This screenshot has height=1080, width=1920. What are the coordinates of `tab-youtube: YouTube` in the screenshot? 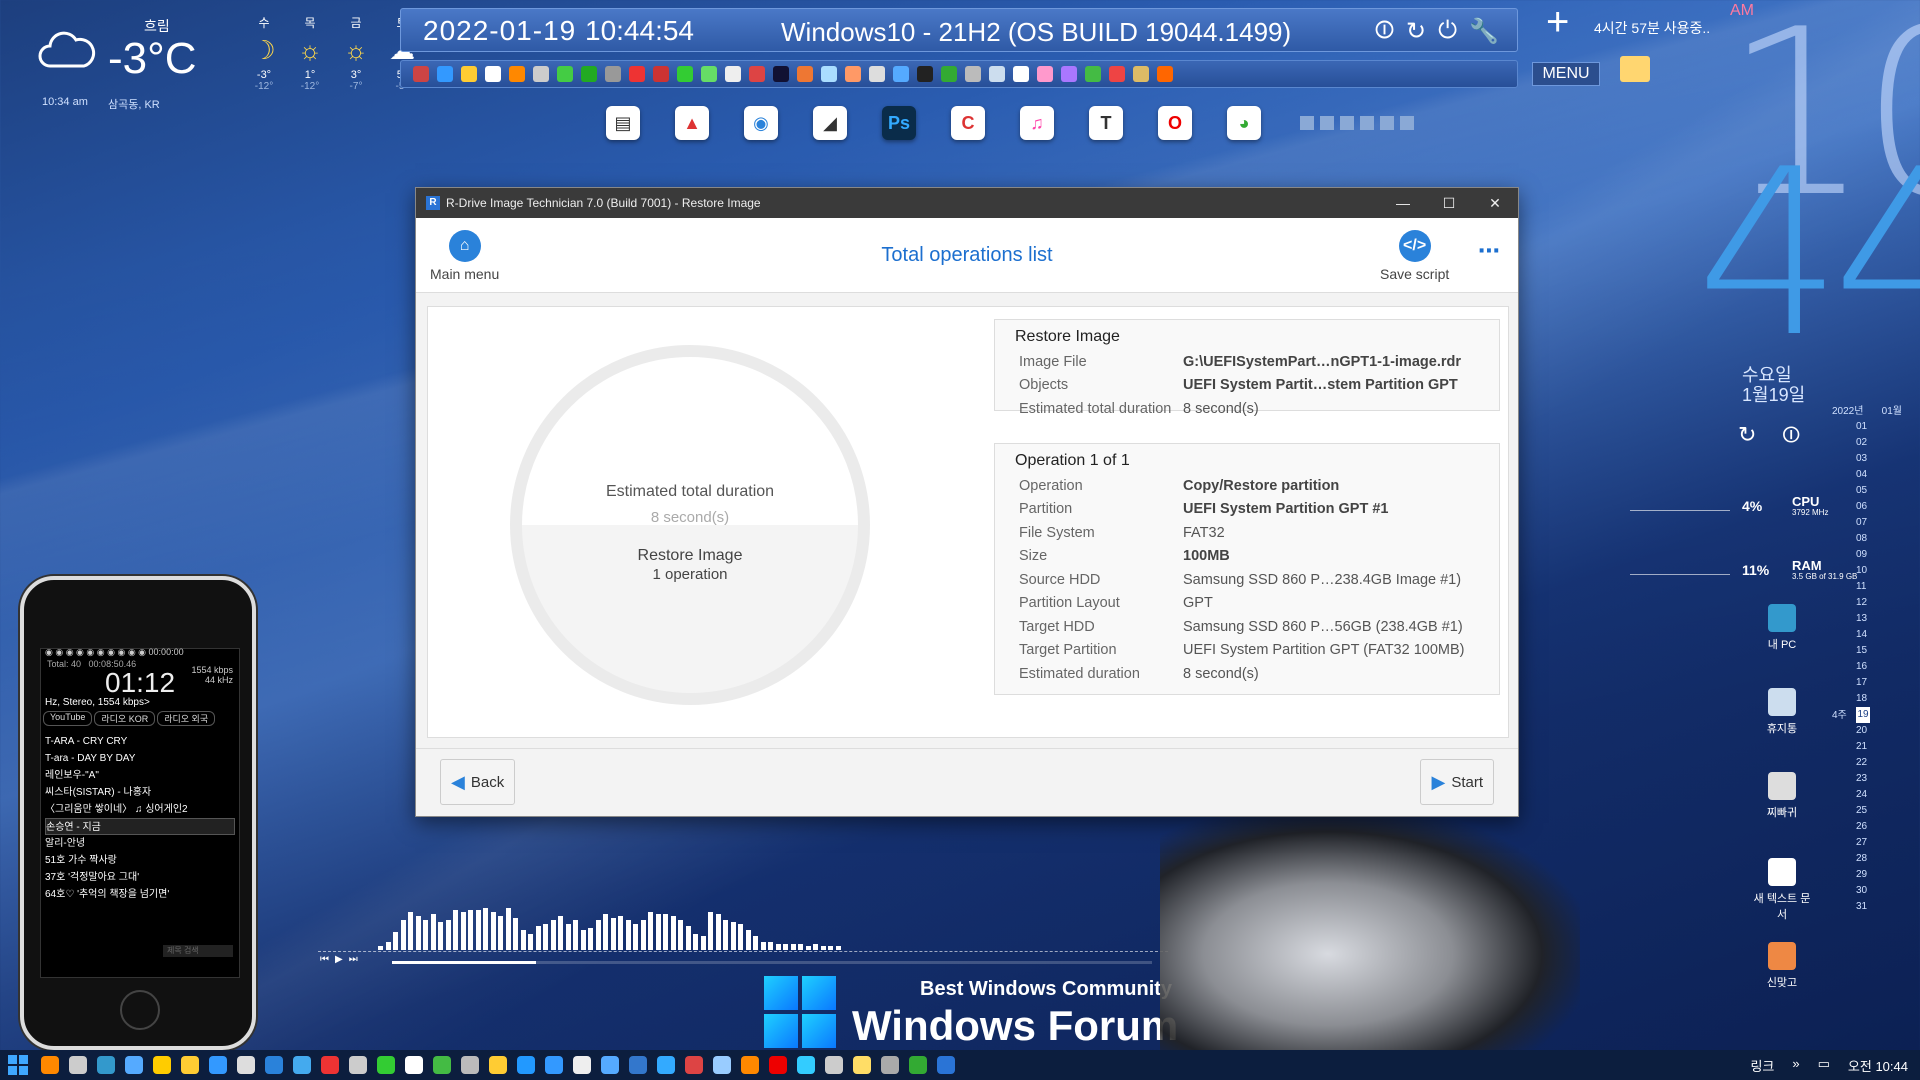 It's located at (68, 718).